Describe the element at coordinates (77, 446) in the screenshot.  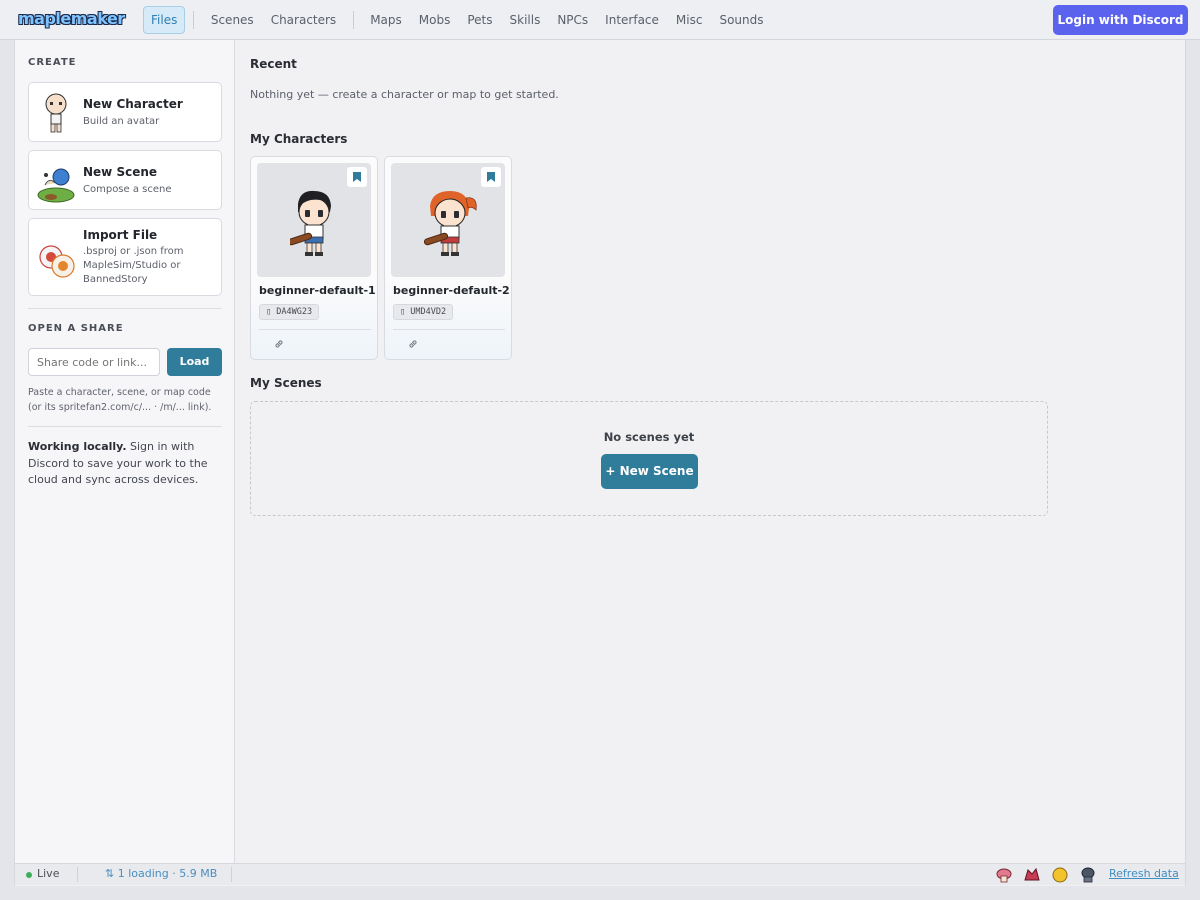
I see `local-mode-strong: Working locally.` at that location.